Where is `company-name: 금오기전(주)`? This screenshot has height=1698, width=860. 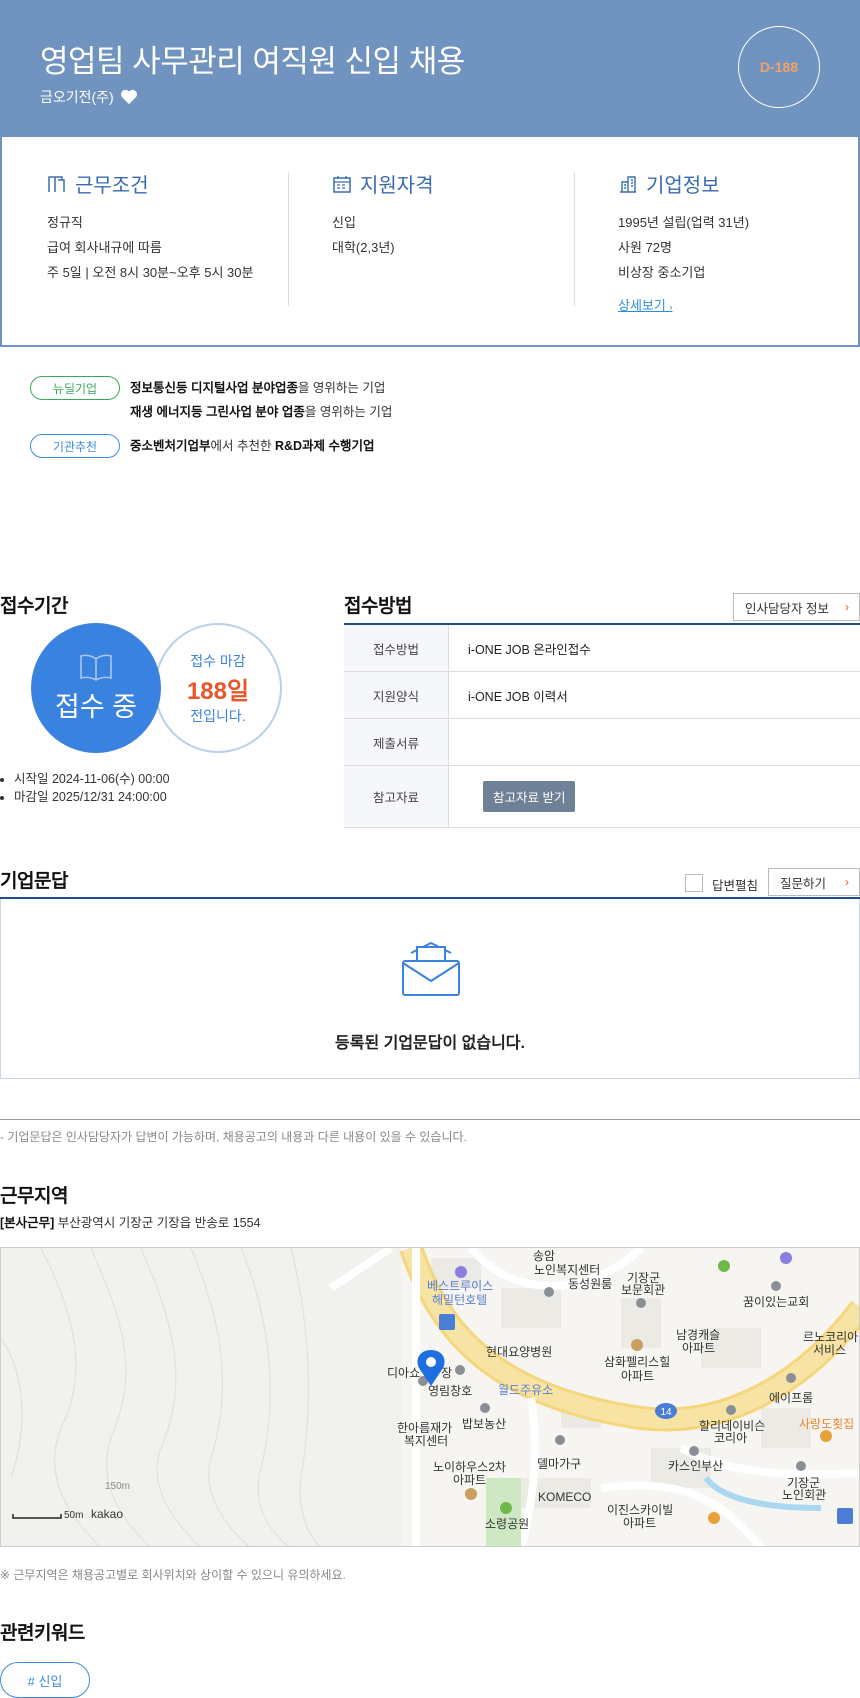
company-name: 금오기전(주) is located at coordinates (77, 97).